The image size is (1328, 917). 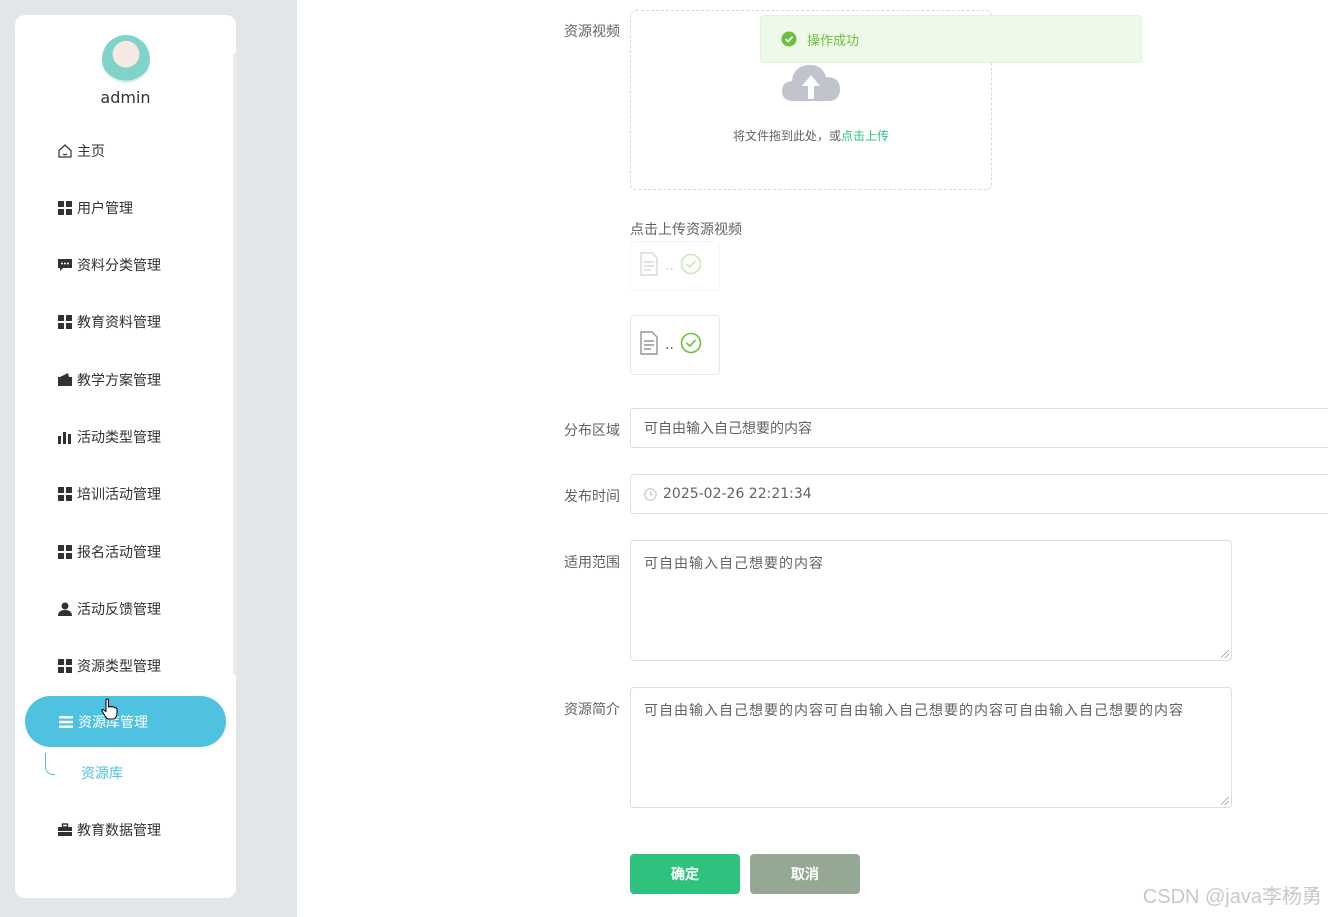 I want to click on cloud-upload-icon, so click(x=811, y=84).